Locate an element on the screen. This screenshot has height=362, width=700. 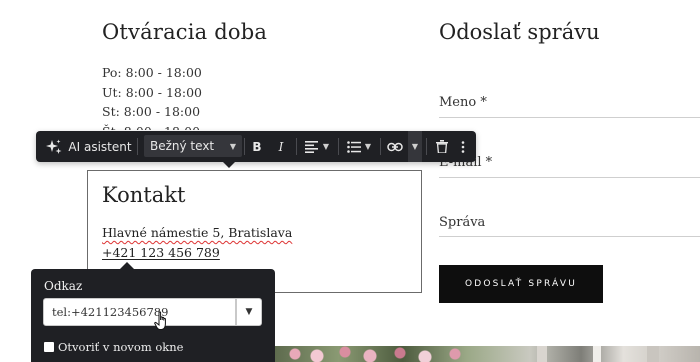
open-new-window-checkbox is located at coordinates (49, 347).